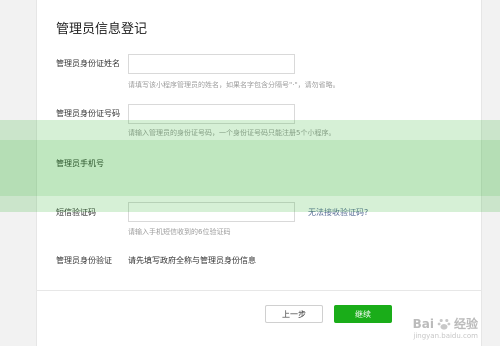 The width and height of the screenshot is (500, 346). Describe the element at coordinates (192, 260) in the screenshot. I see `verify-text: 请先填写政府全称与管理员身份信息` at that location.